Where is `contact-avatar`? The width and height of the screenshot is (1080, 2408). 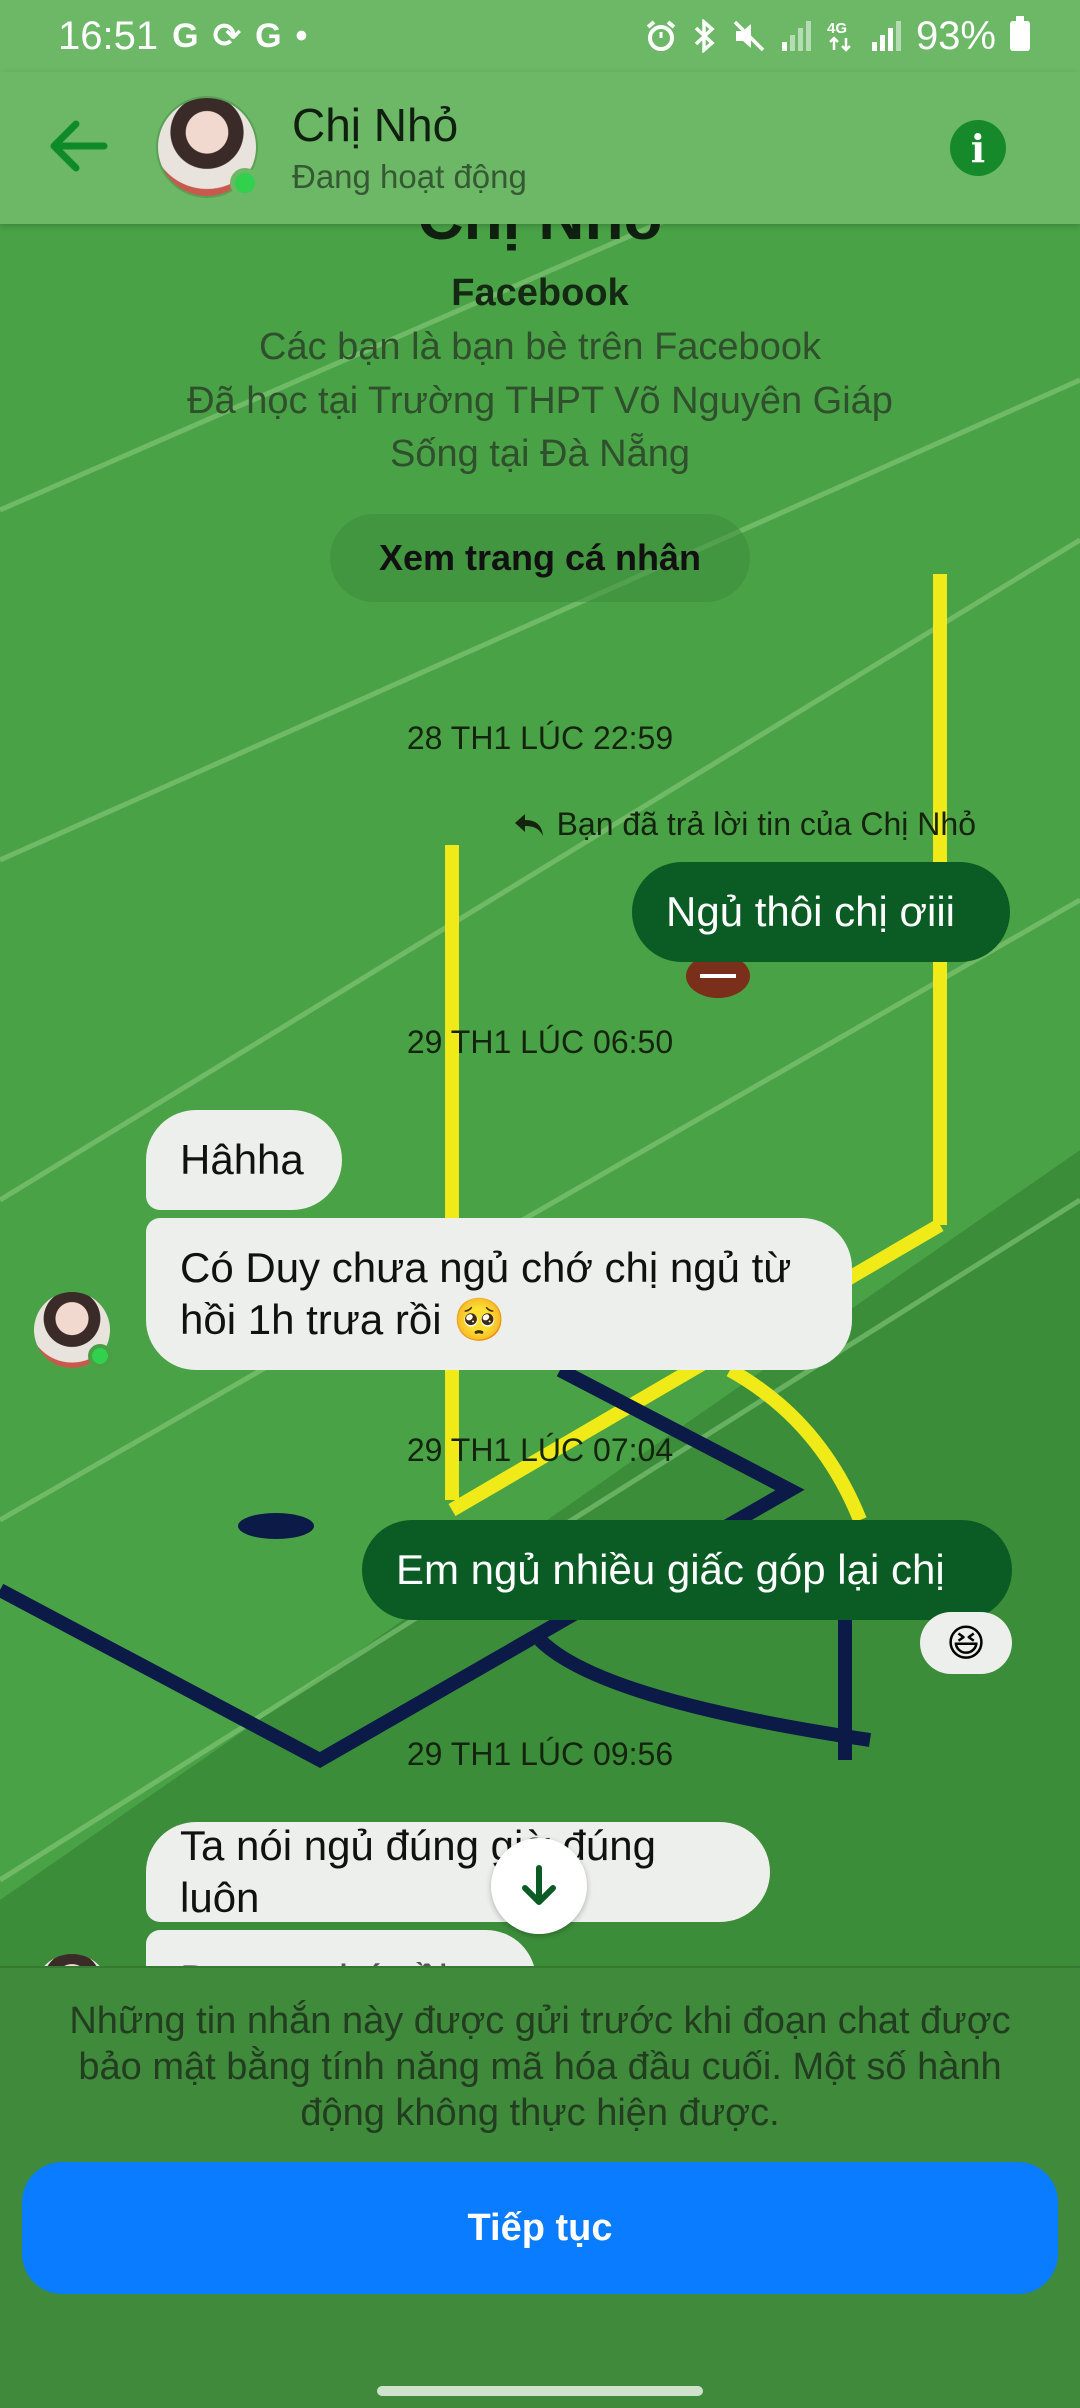
contact-avatar is located at coordinates (208, 147).